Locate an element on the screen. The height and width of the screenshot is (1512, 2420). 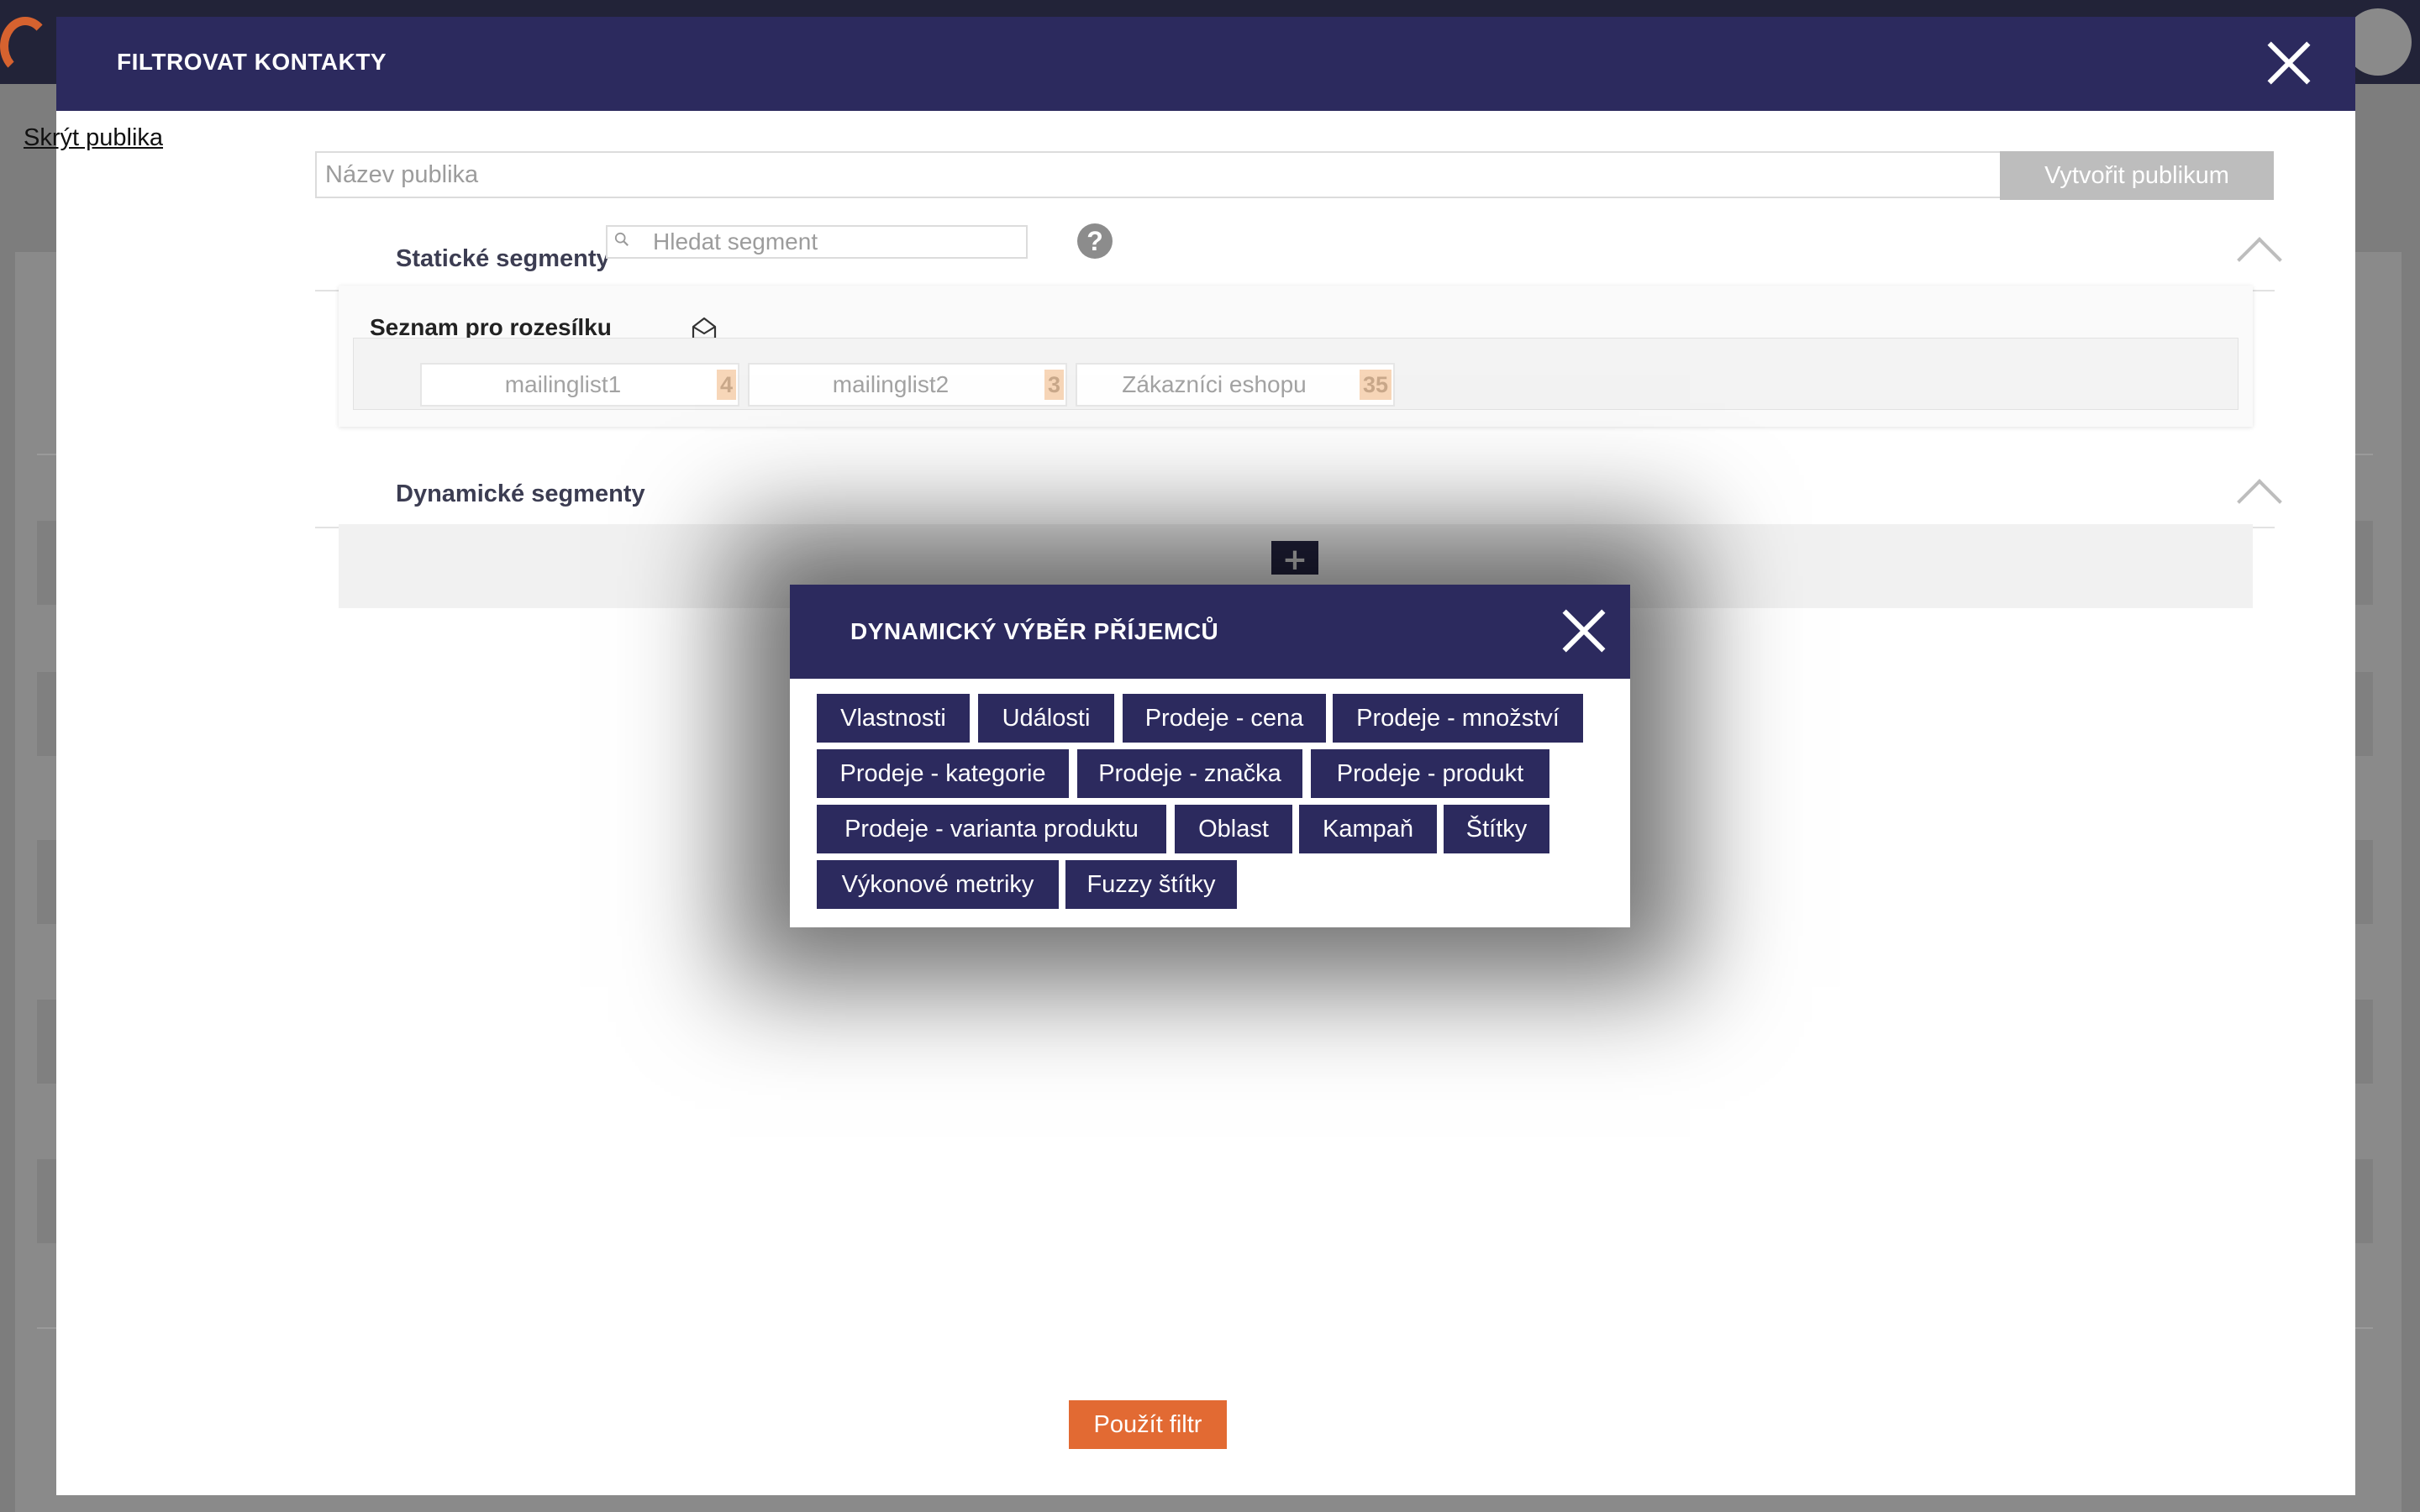
category-button: Události is located at coordinates (1046, 718).